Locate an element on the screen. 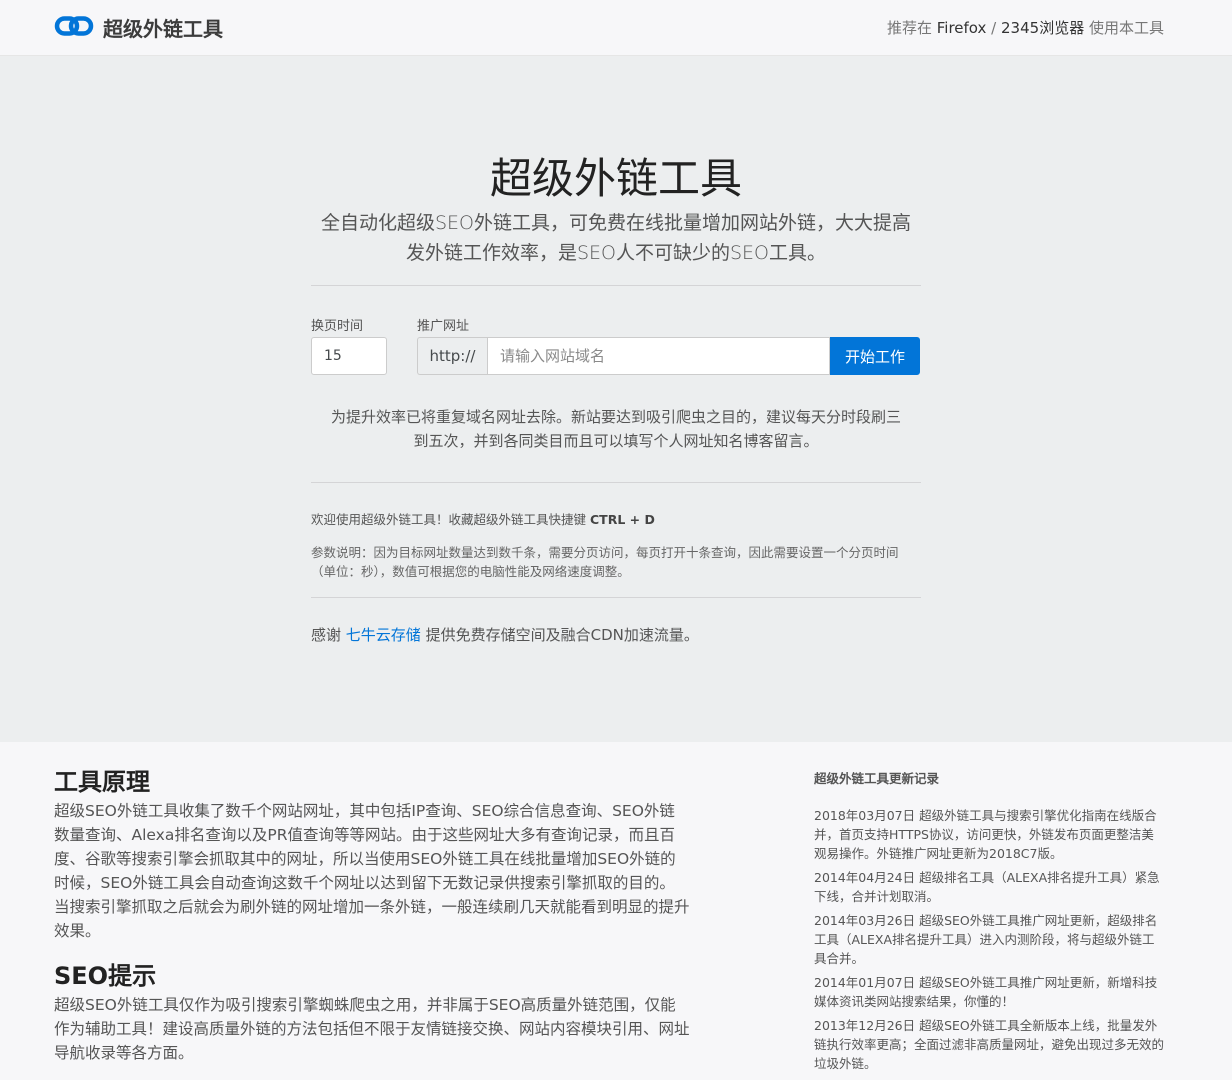 This screenshot has width=1232, height=1080. navbar: 超级外链工具 推荐在 Firefox / 2345浏览器 使用本工具 is located at coordinates (616, 28).